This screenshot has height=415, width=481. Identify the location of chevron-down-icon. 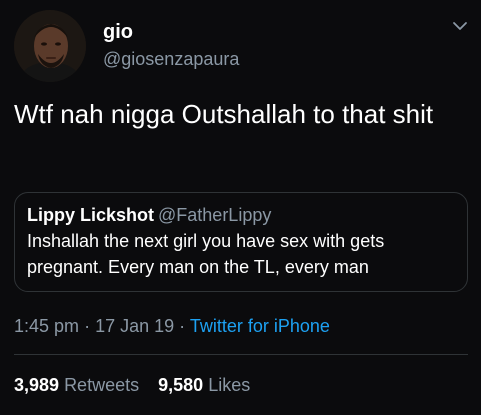
(460, 26).